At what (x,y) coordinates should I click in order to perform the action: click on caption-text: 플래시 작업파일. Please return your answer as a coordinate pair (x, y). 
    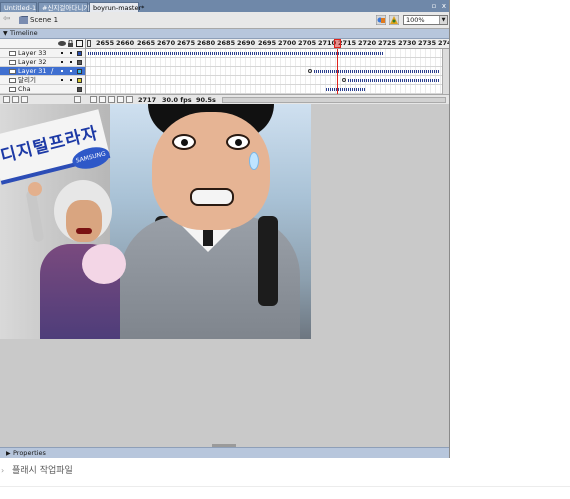
    Looking at the image, I should click on (42, 471).